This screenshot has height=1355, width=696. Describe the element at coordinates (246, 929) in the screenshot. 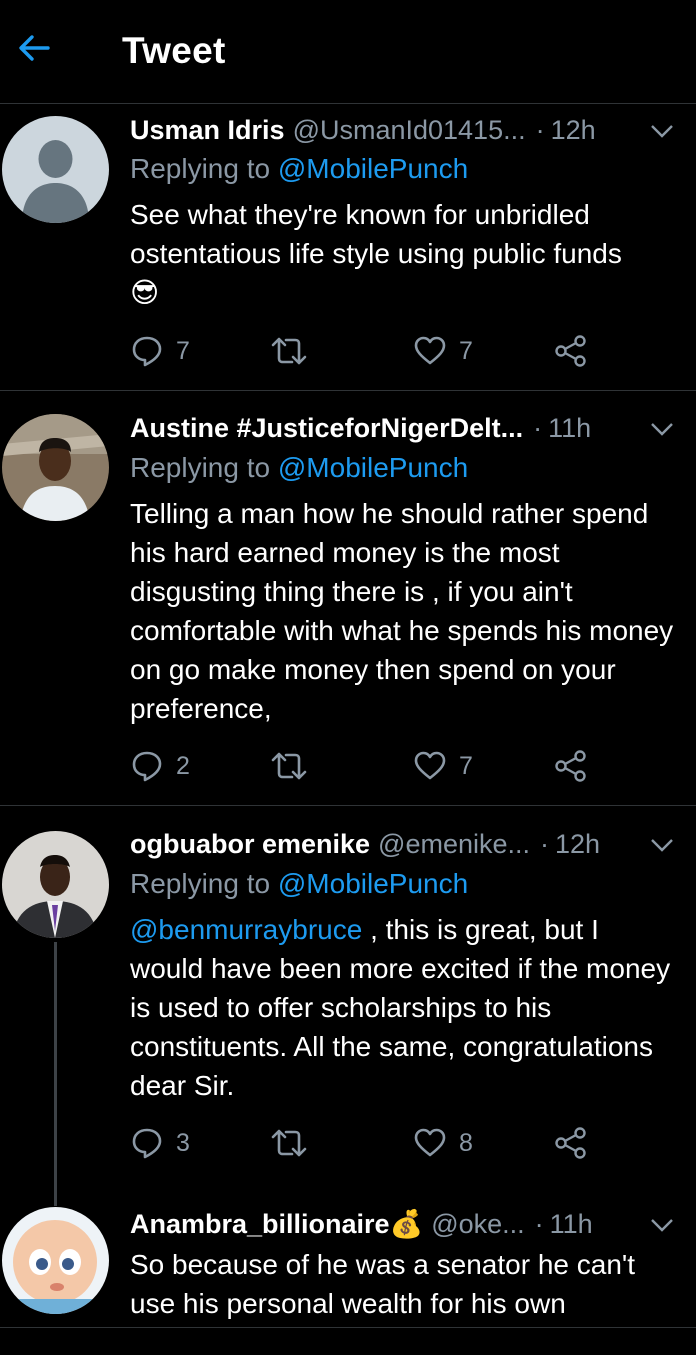

I see `tweet-mention: @benmurraybruce` at that location.